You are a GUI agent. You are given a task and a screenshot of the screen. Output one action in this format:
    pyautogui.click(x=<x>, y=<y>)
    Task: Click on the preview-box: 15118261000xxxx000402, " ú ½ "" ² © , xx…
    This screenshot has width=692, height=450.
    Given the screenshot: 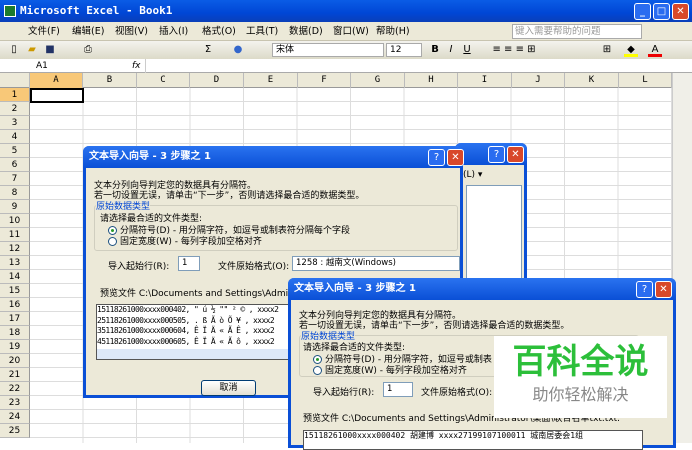 What is the action you would take?
    pyautogui.click(x=196, y=332)
    